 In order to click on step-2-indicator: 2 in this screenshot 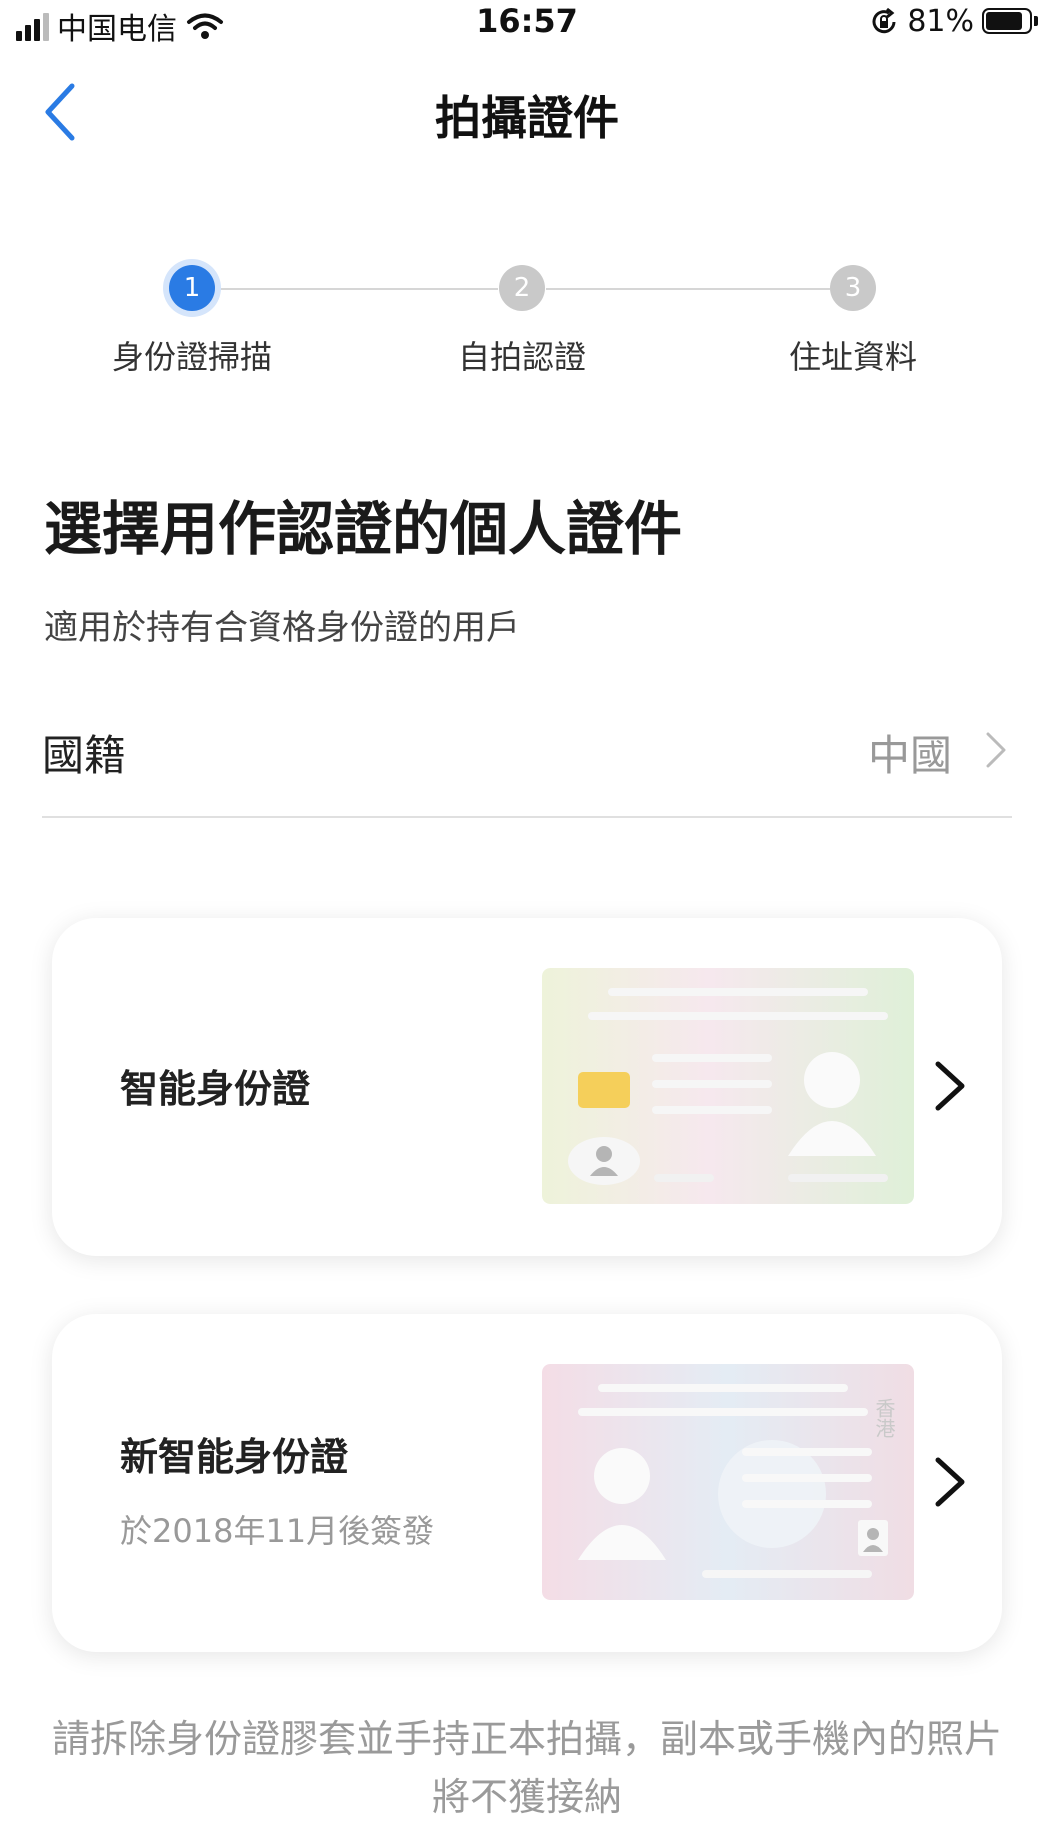, I will do `click(522, 288)`.